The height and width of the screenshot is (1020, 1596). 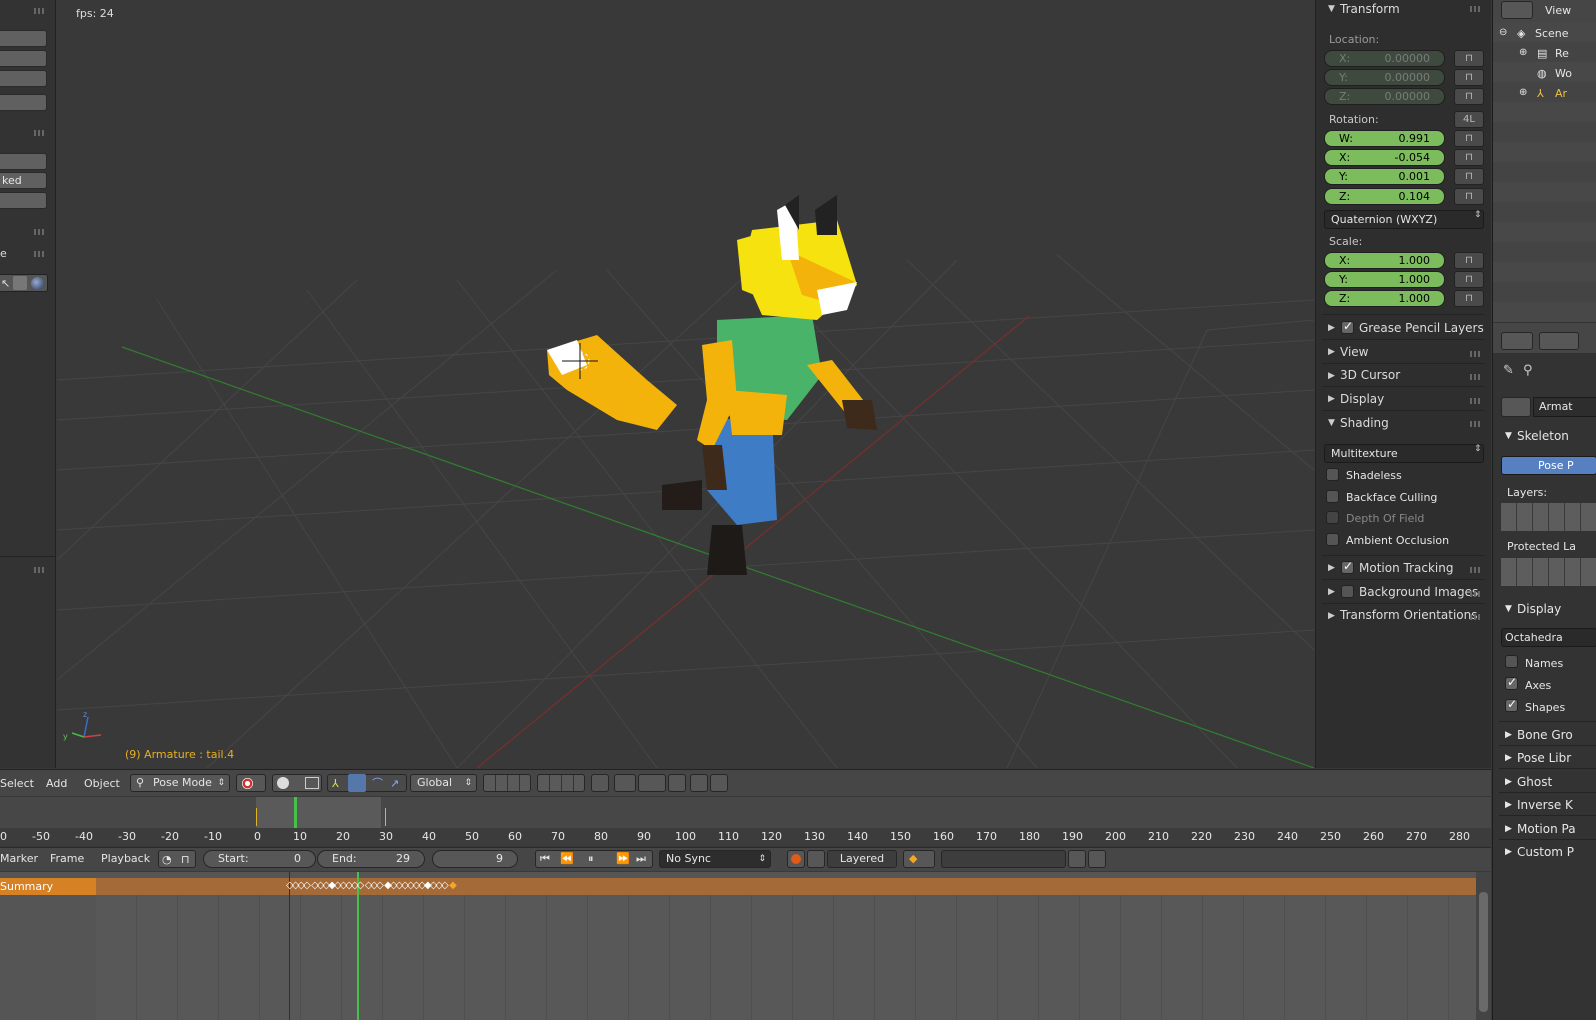 I want to click on pose-position-button: Pose P, so click(x=1548, y=465).